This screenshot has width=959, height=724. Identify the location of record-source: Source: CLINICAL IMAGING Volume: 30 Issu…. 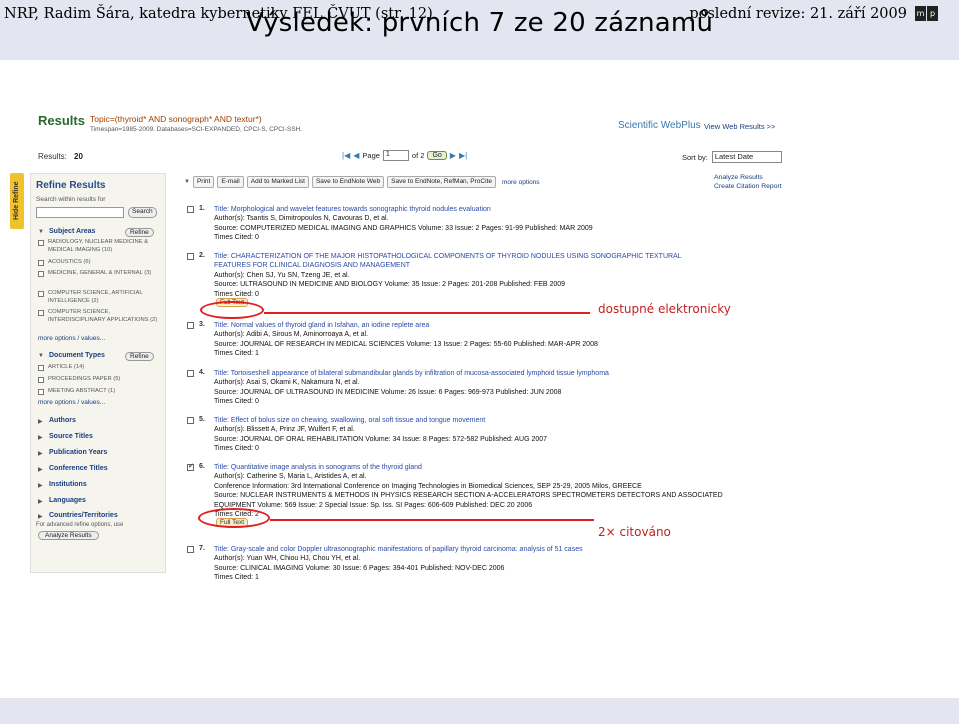
(359, 568).